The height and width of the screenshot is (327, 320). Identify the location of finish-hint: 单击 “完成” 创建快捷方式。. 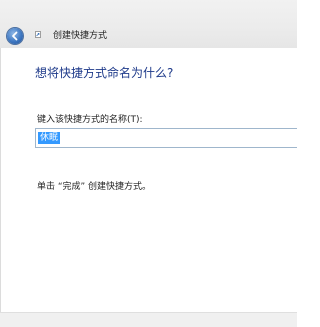
(94, 187).